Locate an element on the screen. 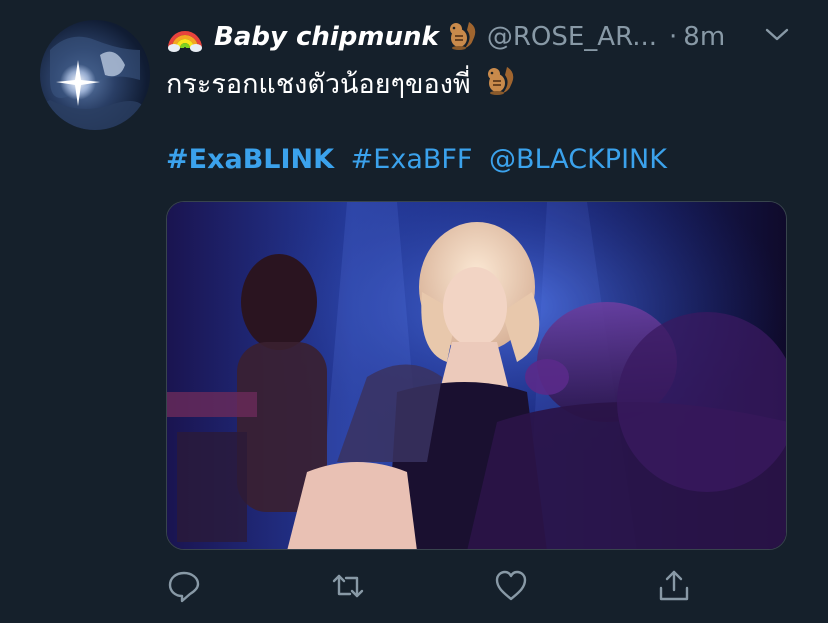 The width and height of the screenshot is (828, 623). hashtag-link: #ExaBFF is located at coordinates (412, 159).